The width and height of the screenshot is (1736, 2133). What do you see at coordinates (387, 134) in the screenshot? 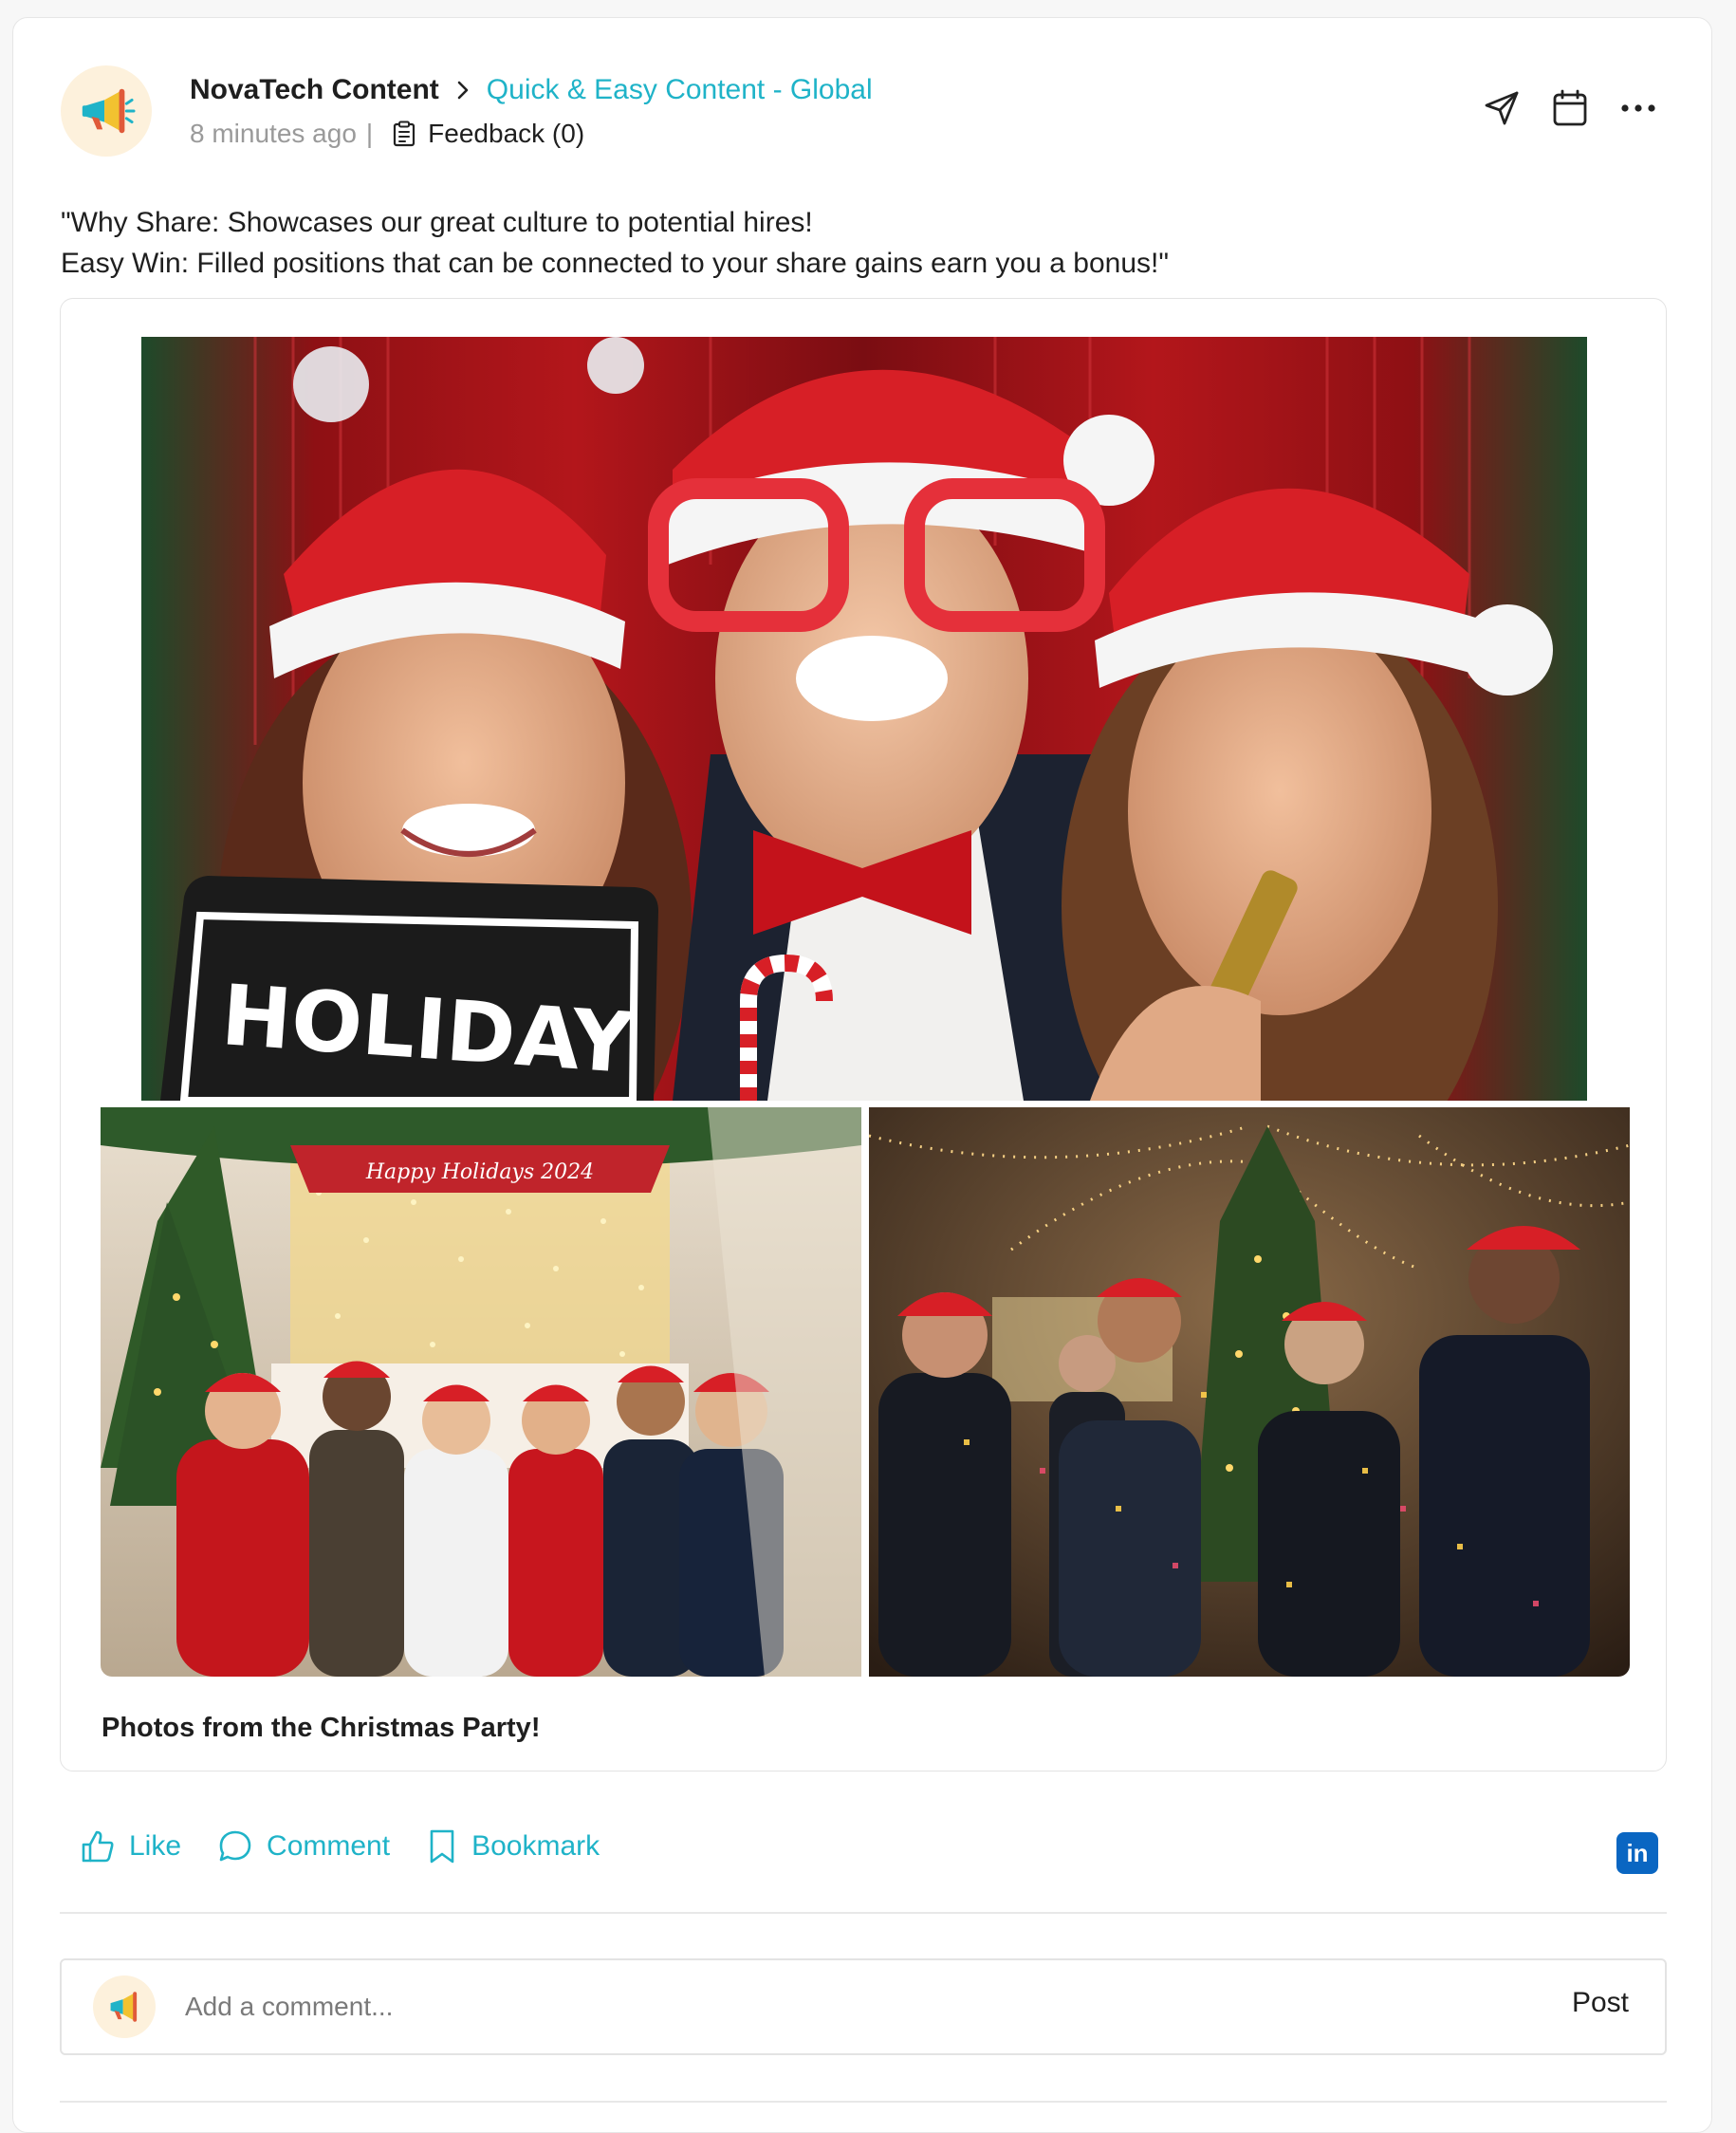
I see `post-meta: 8 minutes ago | Feedback (0)` at bounding box center [387, 134].